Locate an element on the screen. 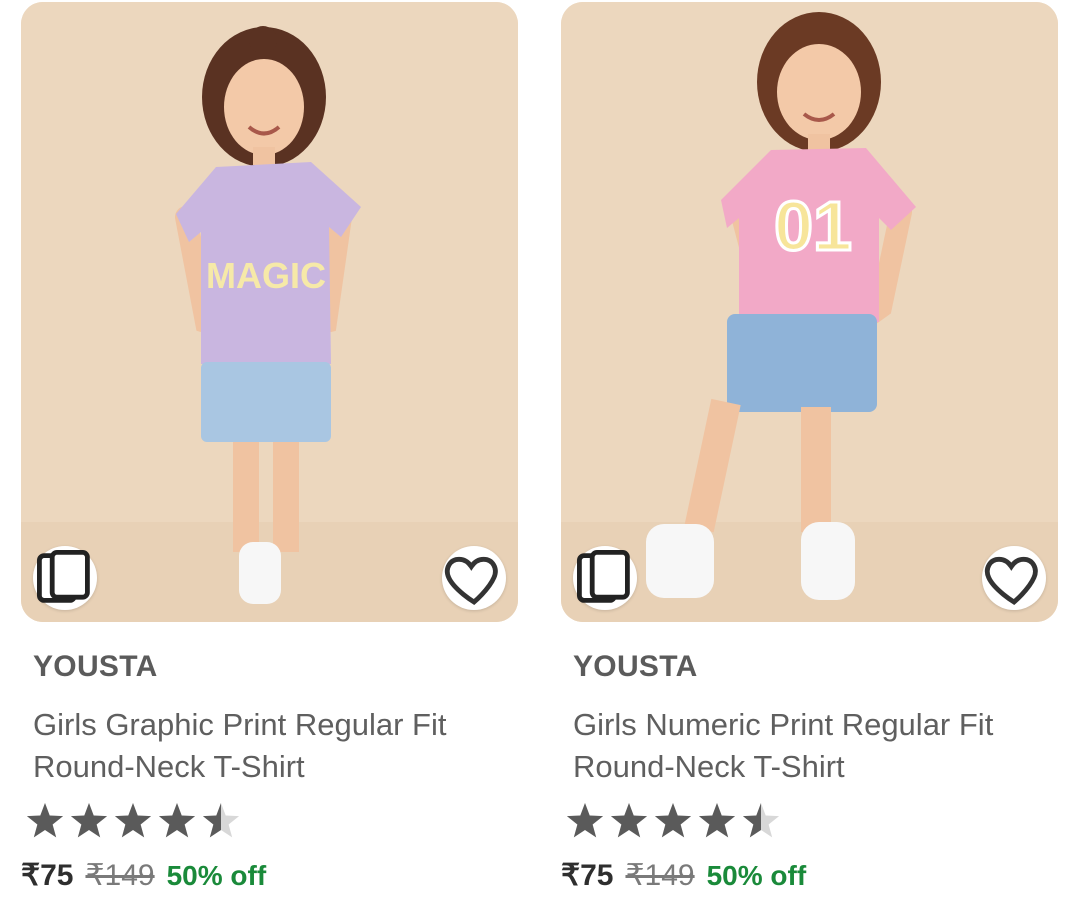 The image size is (1079, 911). tshirt-print-text: 01 is located at coordinates (813, 226).